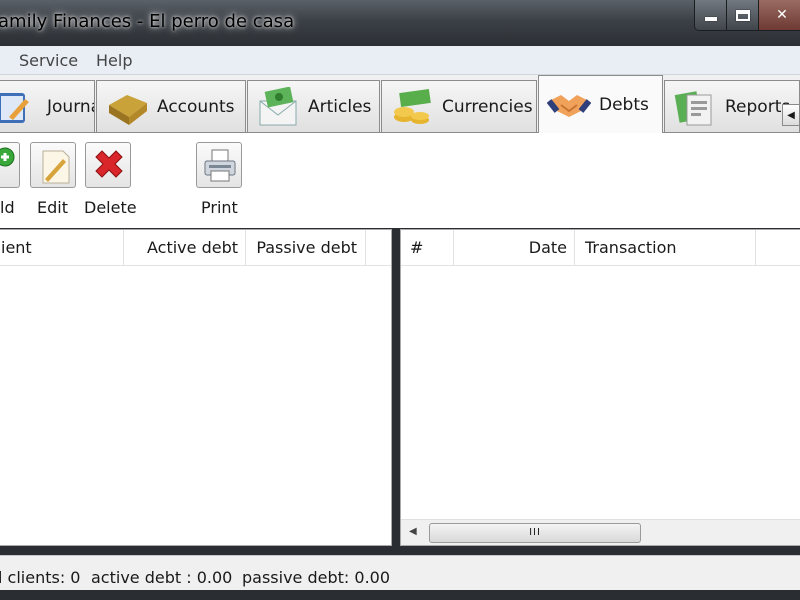 This screenshot has width=800, height=600. I want to click on edit-button-label: Edit, so click(52, 207).